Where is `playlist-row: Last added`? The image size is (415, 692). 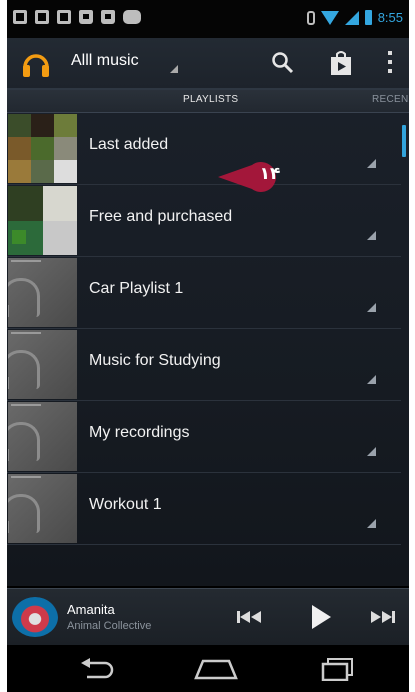 playlist-row: Last added is located at coordinates (204, 149).